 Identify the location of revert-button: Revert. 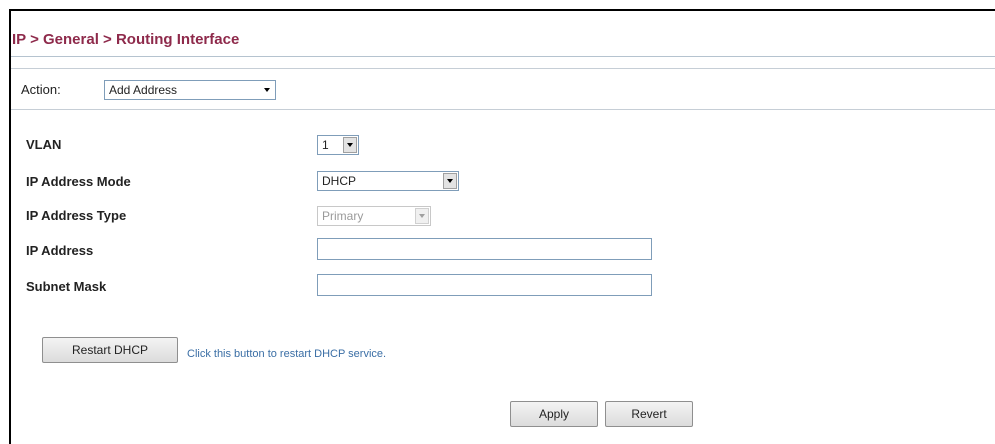
(649, 414).